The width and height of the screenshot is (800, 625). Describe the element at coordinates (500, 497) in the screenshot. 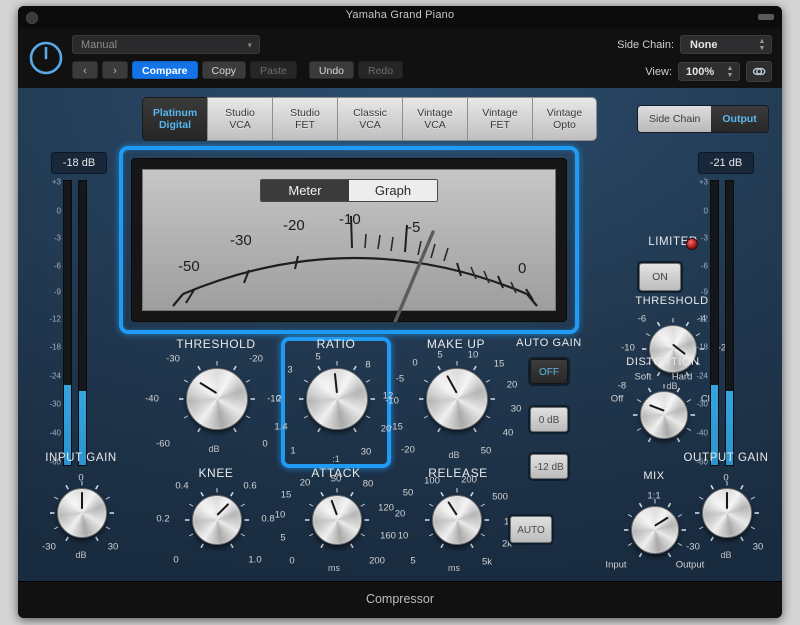

I see `release-label-500: 500` at that location.